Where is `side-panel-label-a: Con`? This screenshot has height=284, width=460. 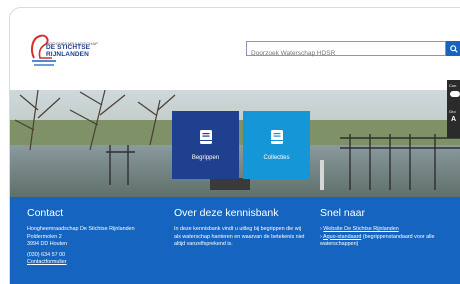
side-panel-label-a: Con is located at coordinates (453, 85).